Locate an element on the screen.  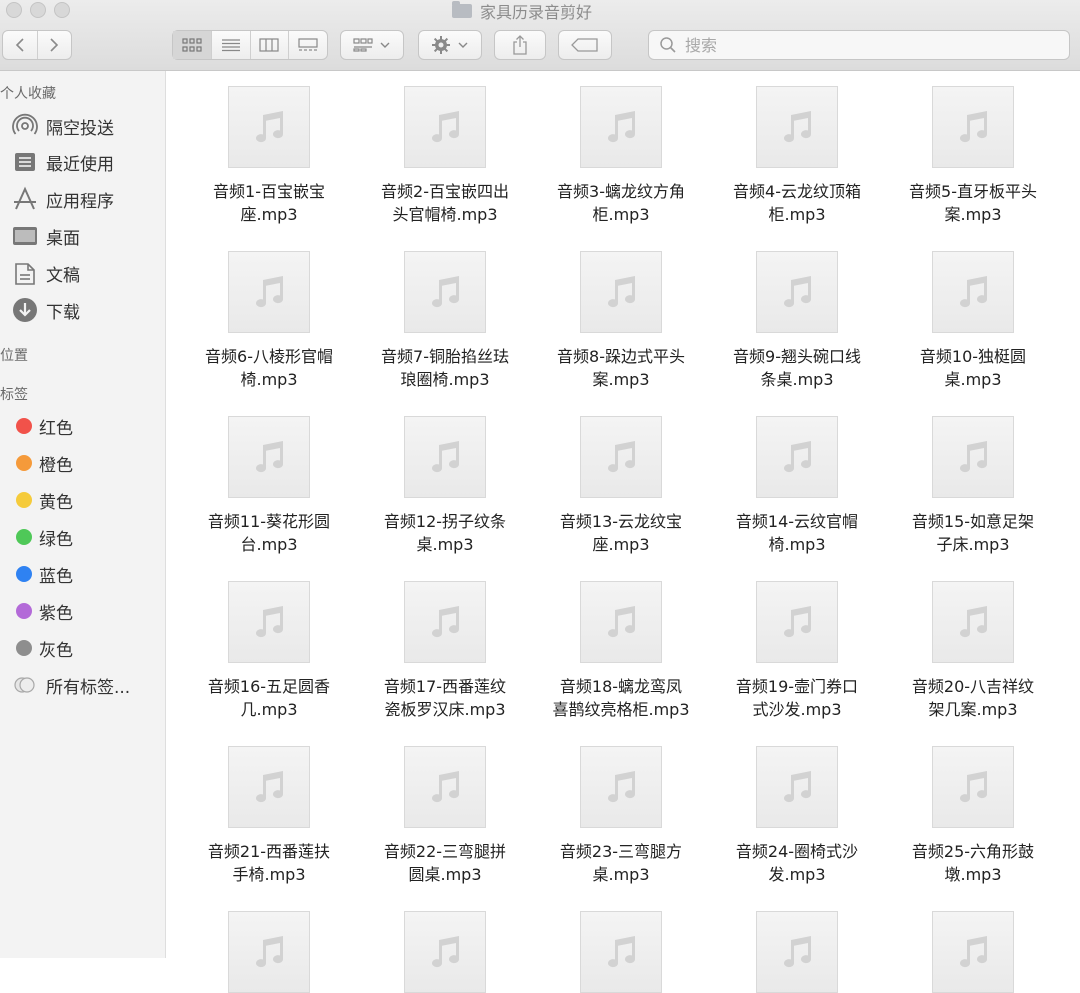
minimize-window-button is located at coordinates (38, 10).